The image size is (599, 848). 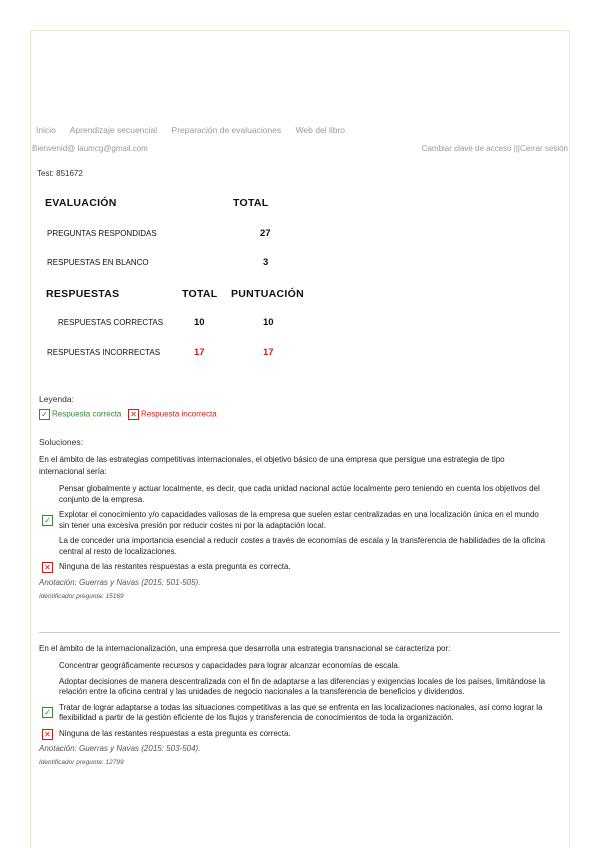 I want to click on total-column-heading: TOTAL, so click(x=200, y=294).